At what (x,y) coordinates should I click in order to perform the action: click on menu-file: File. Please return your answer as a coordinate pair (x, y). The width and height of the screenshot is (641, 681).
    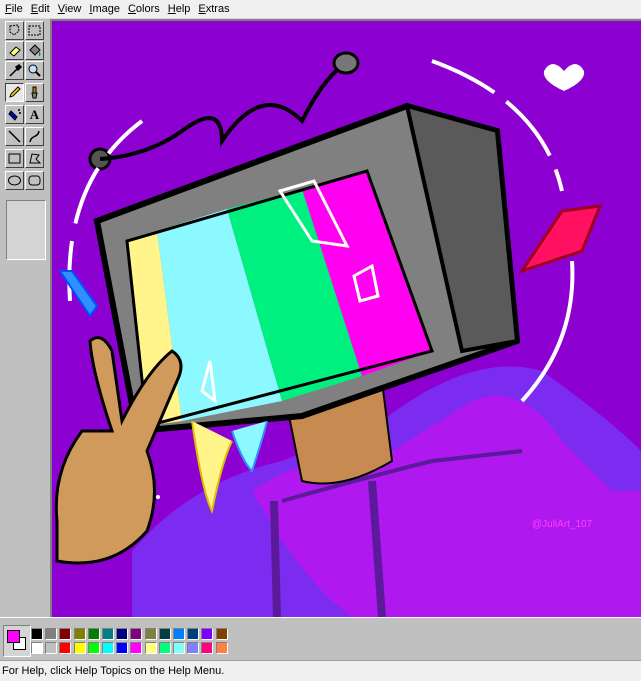
    Looking at the image, I should click on (14, 9).